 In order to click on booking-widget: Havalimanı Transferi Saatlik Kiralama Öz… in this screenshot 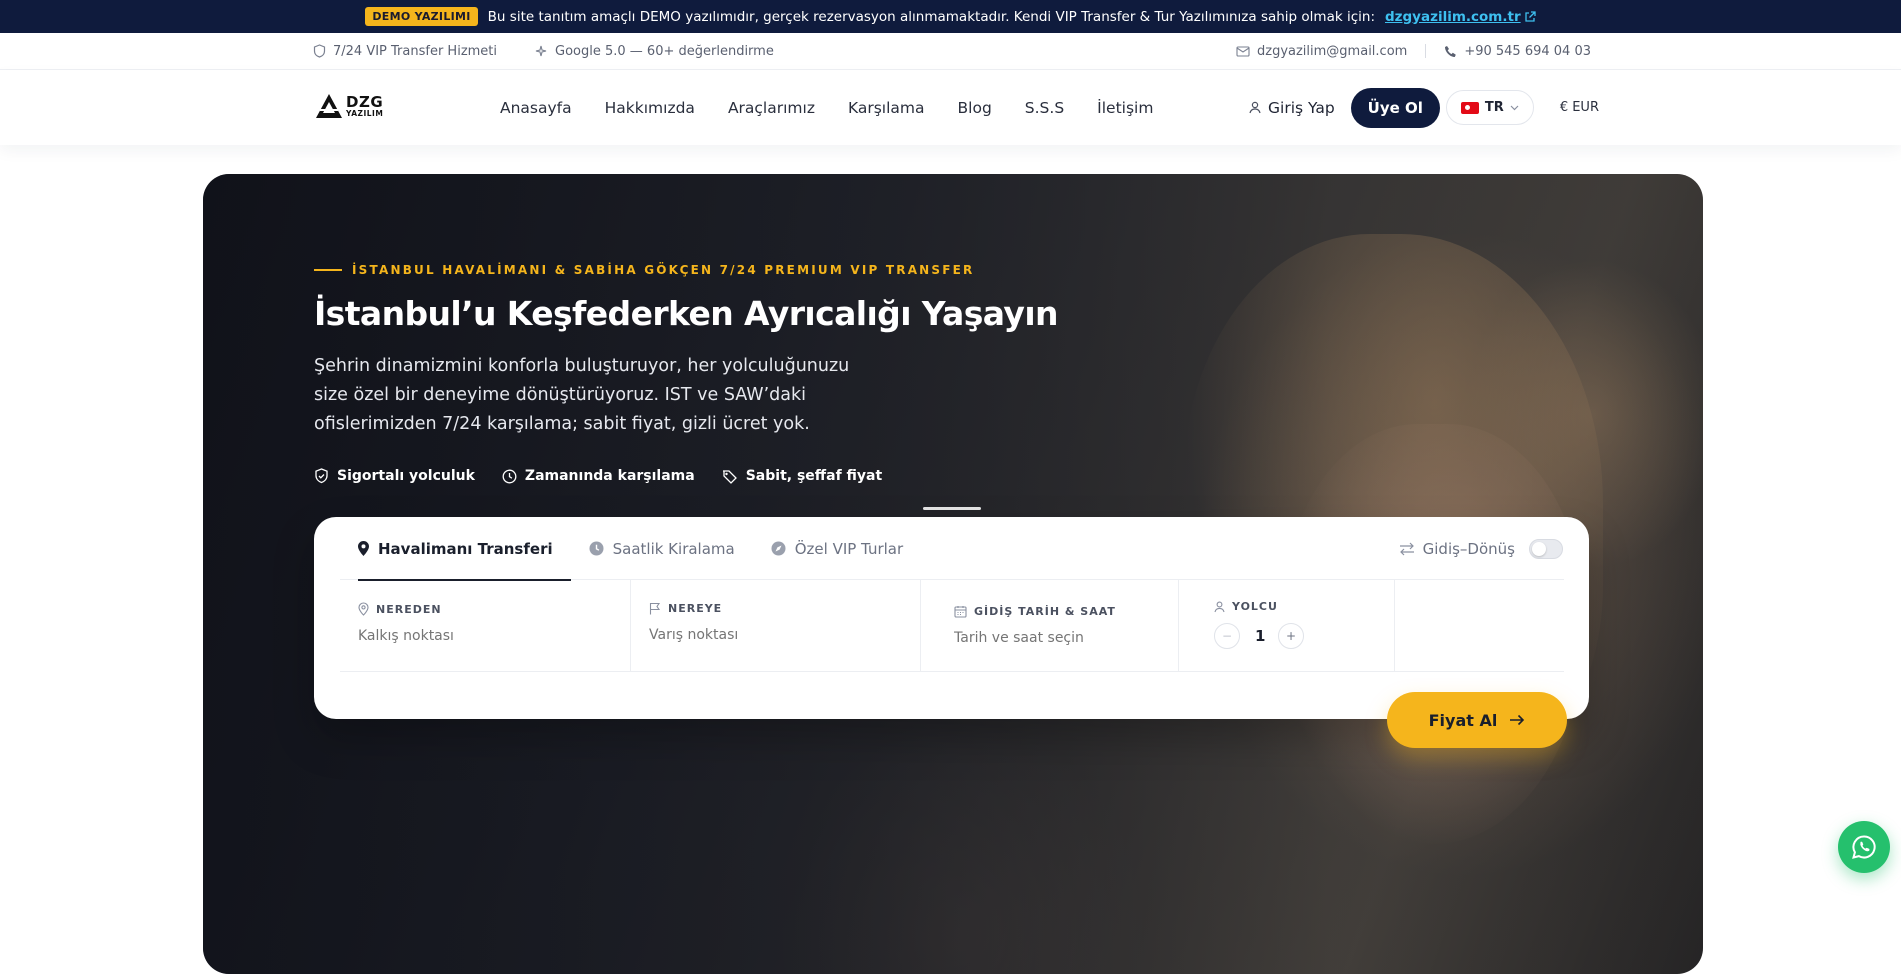, I will do `click(951, 618)`.